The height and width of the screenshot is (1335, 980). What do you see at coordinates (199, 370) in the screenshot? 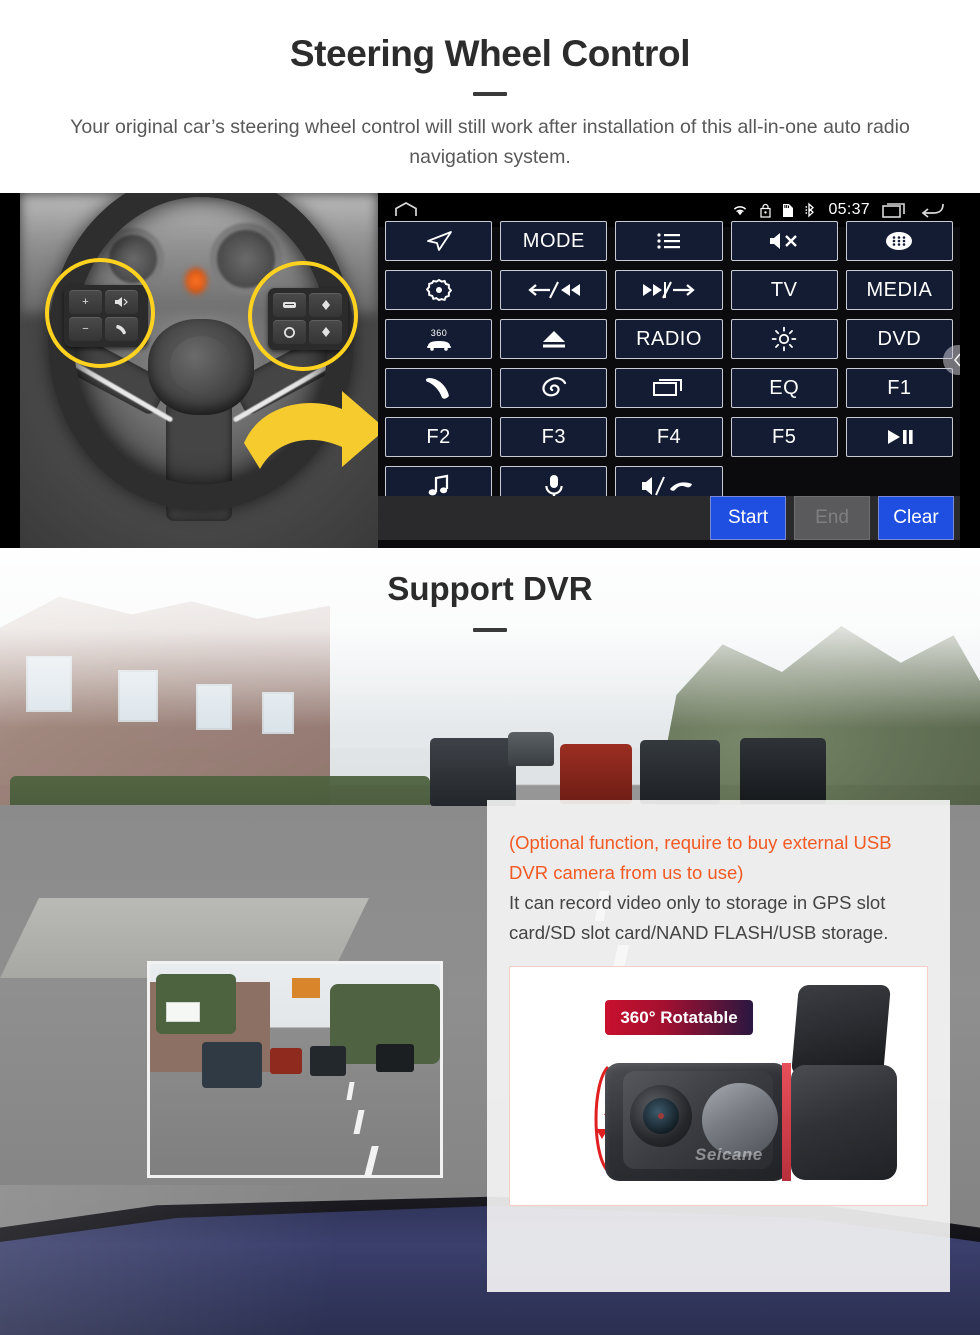
I see `steering-wheel-photo: + −` at bounding box center [199, 370].